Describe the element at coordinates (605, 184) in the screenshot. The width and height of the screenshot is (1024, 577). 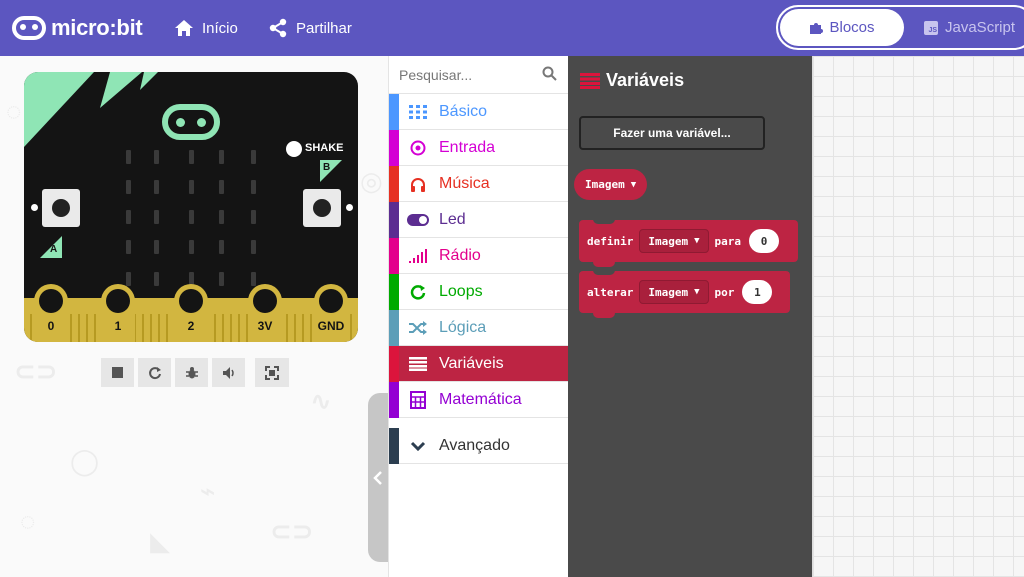
I see `variable-name: Imagem` at that location.